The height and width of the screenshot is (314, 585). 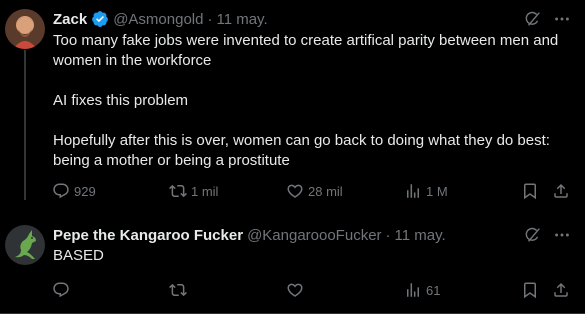 What do you see at coordinates (78, 255) in the screenshot?
I see `tweet-paragraph: BASED` at bounding box center [78, 255].